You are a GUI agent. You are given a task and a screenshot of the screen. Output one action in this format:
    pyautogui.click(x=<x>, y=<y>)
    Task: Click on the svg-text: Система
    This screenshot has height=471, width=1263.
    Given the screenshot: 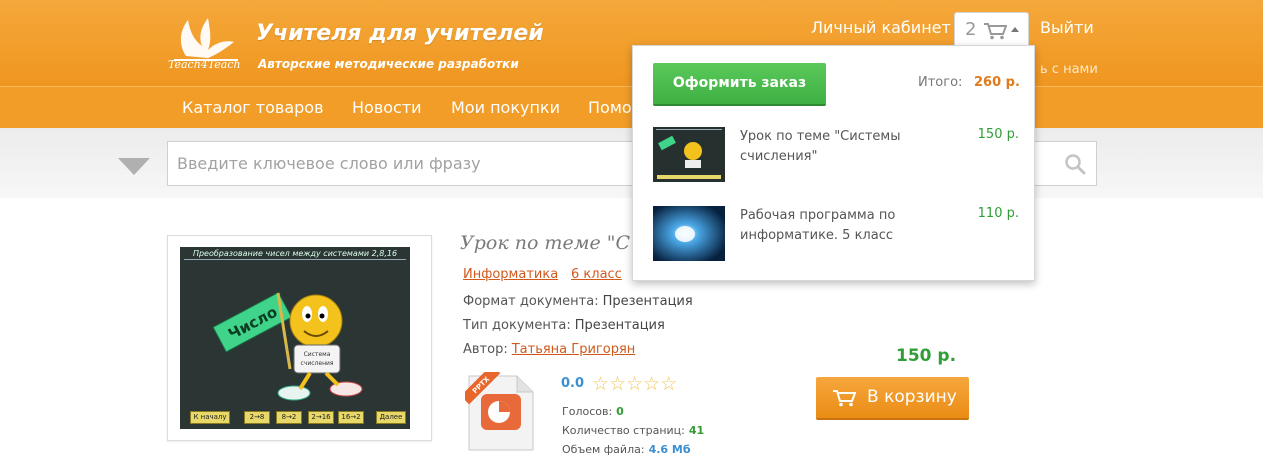 What is the action you would take?
    pyautogui.click(x=317, y=354)
    